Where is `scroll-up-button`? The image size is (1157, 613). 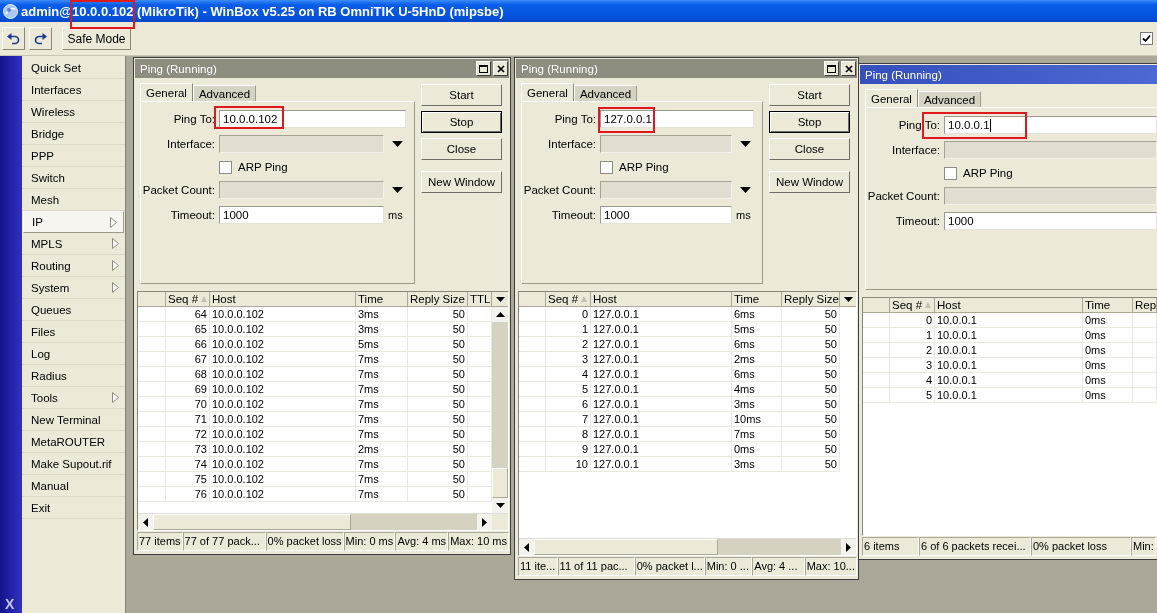 scroll-up-button is located at coordinates (500, 314).